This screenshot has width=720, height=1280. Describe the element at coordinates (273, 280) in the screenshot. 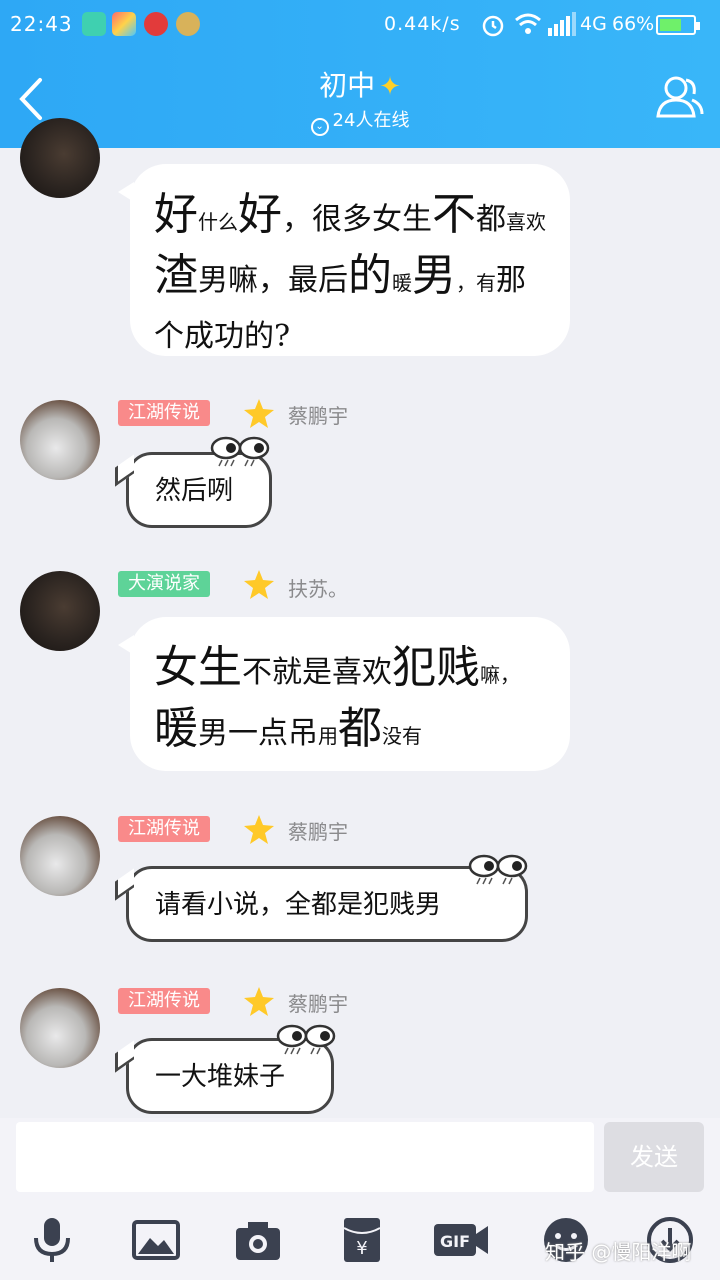

I see `message-text-segment: 男嘛，最后` at that location.